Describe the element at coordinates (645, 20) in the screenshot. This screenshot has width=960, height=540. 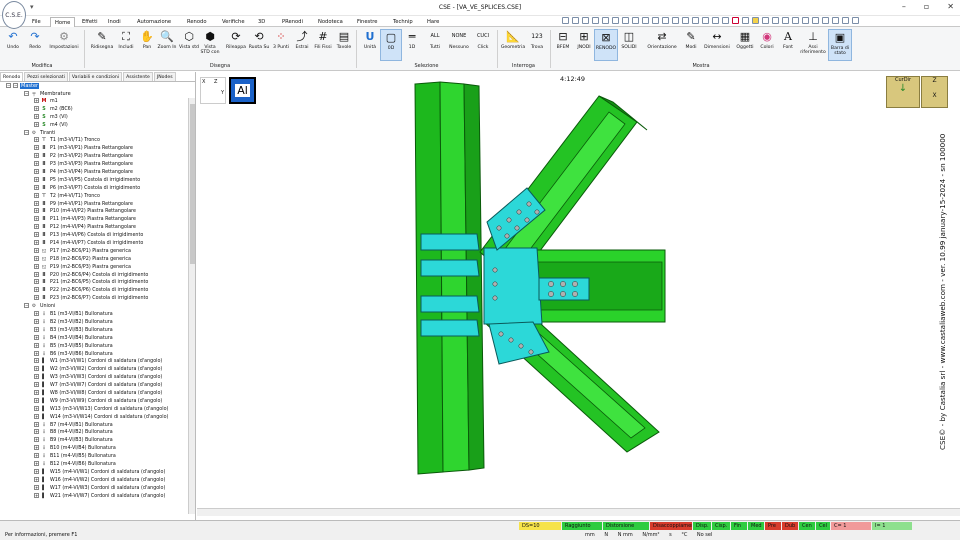
I see `arrow-up-icon` at that location.